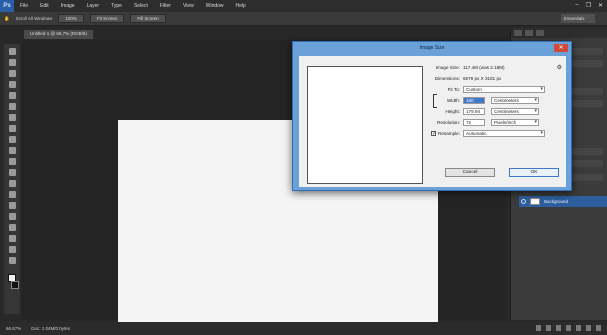  What do you see at coordinates (515, 111) in the screenshot?
I see `height-unit-select: Centimeters` at bounding box center [515, 111].